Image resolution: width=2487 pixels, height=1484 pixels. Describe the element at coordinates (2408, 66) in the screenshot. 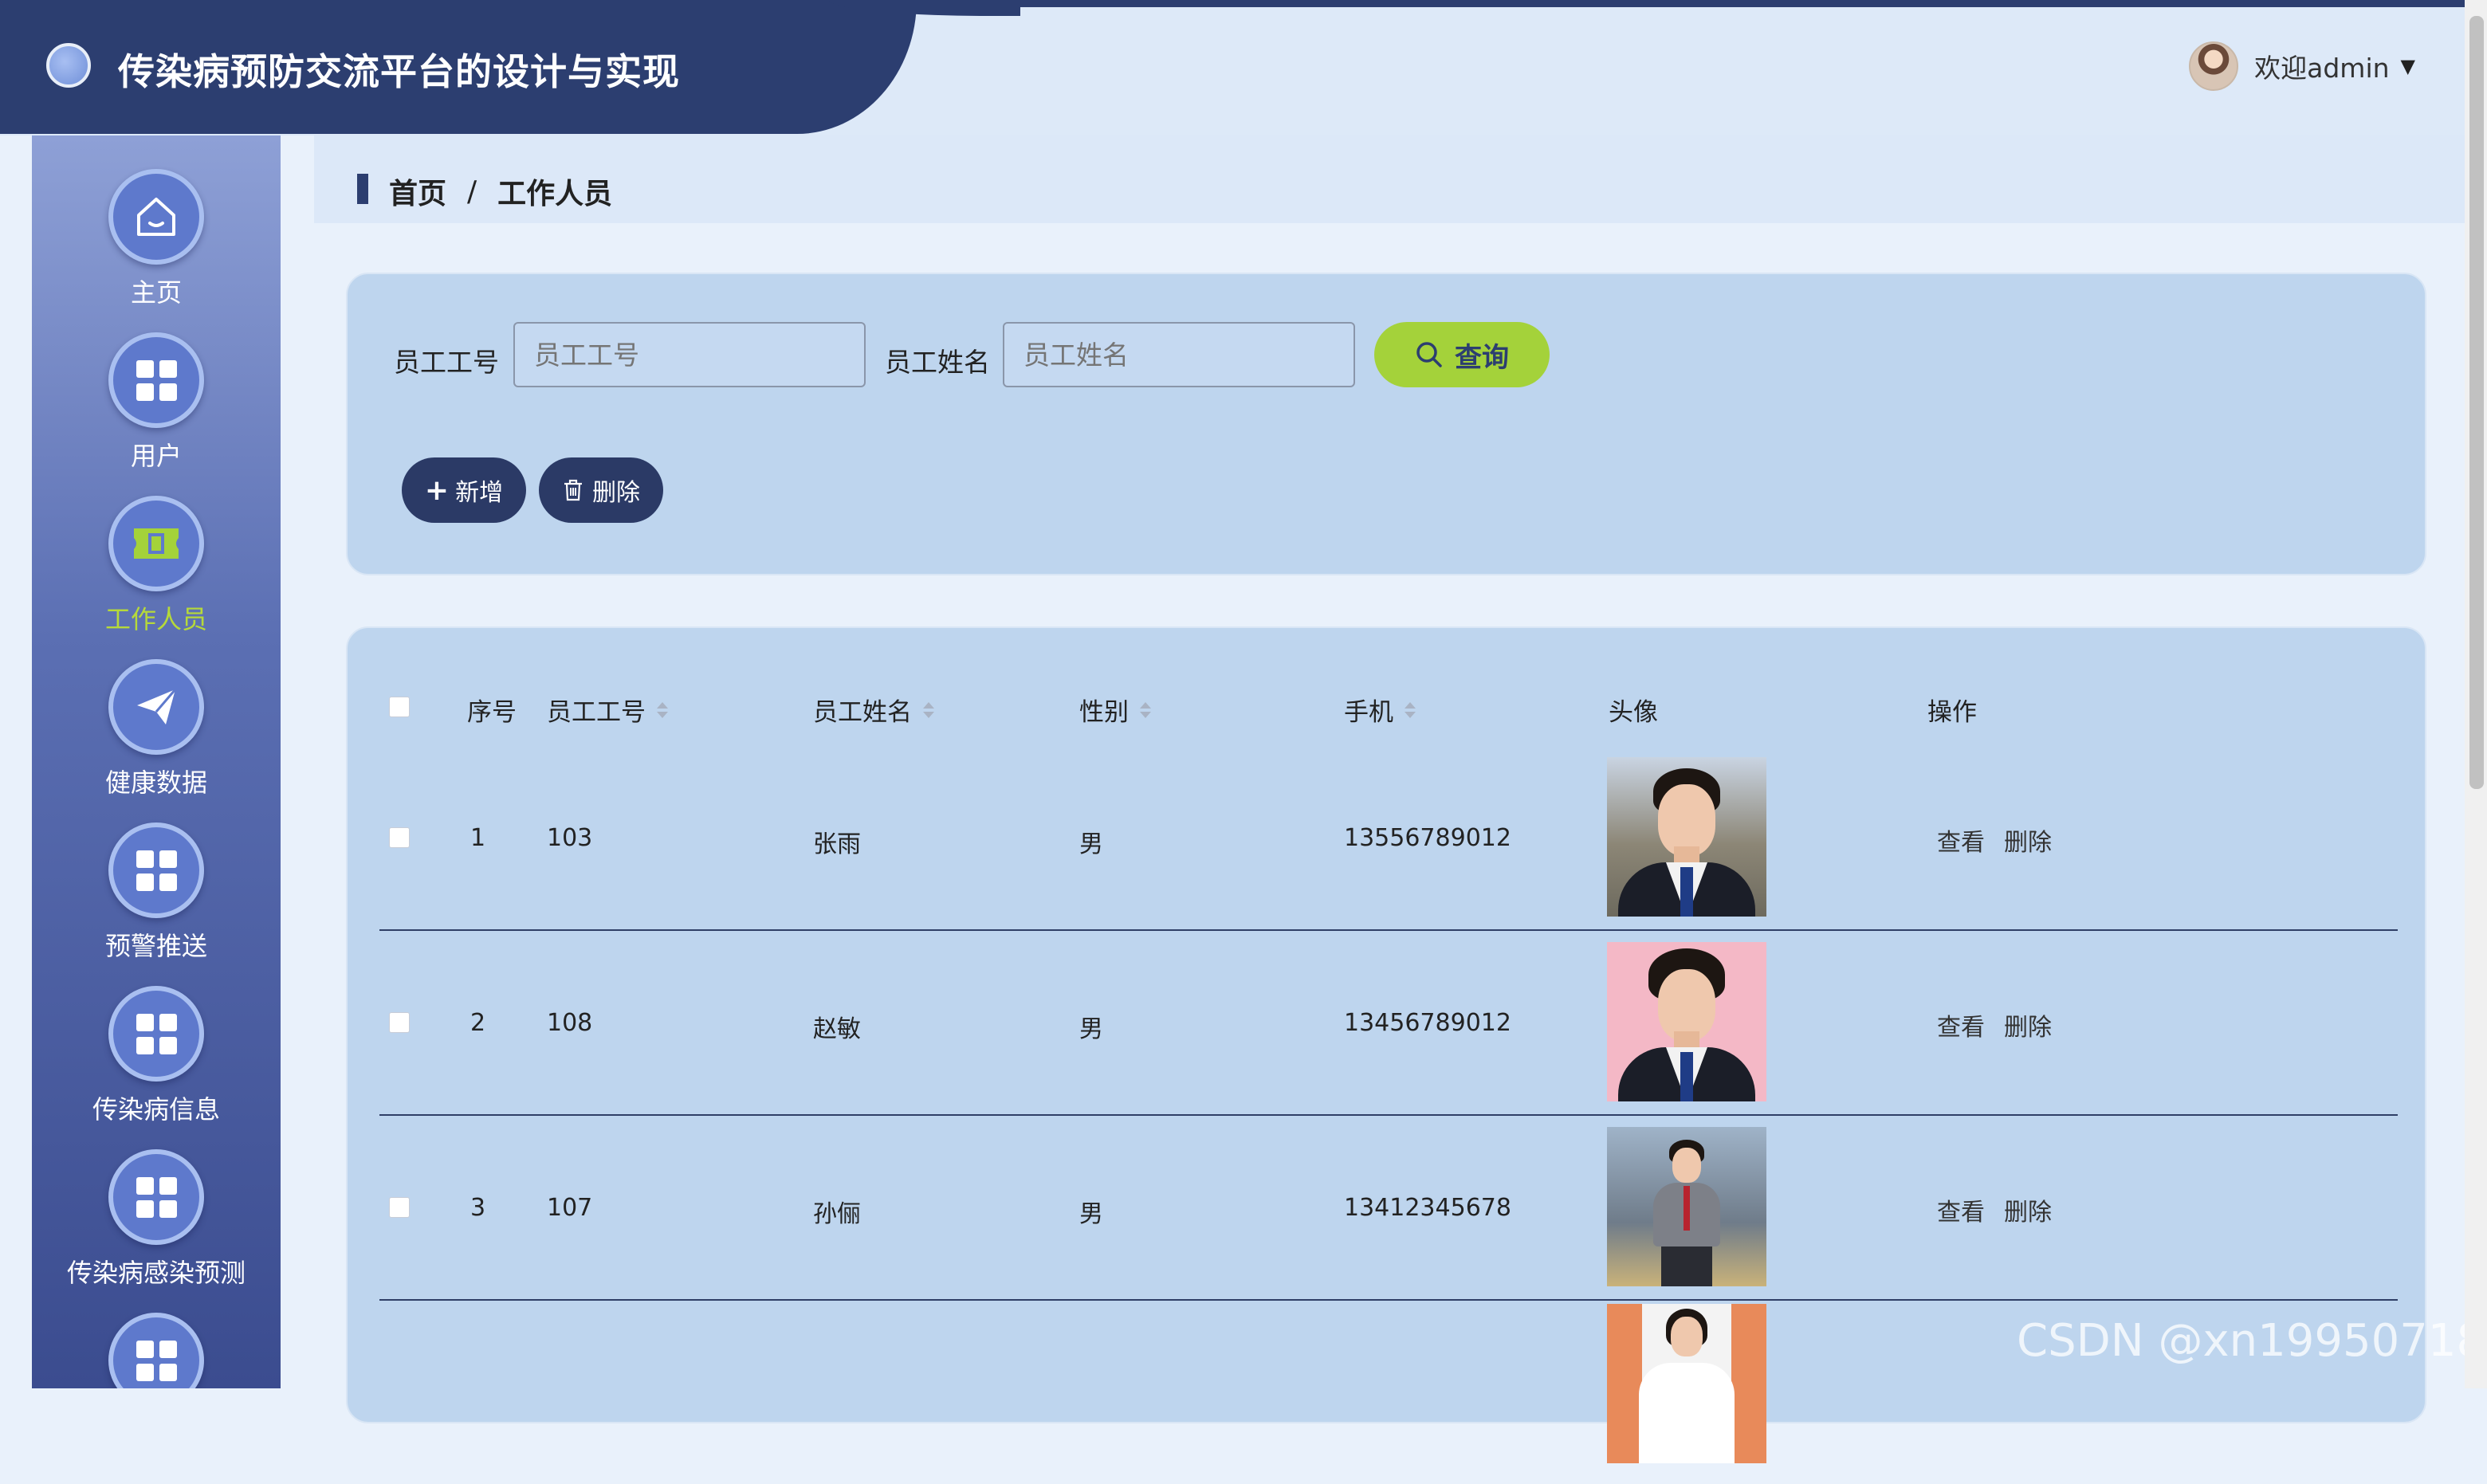

I see `caret-down-icon: ▼` at that location.